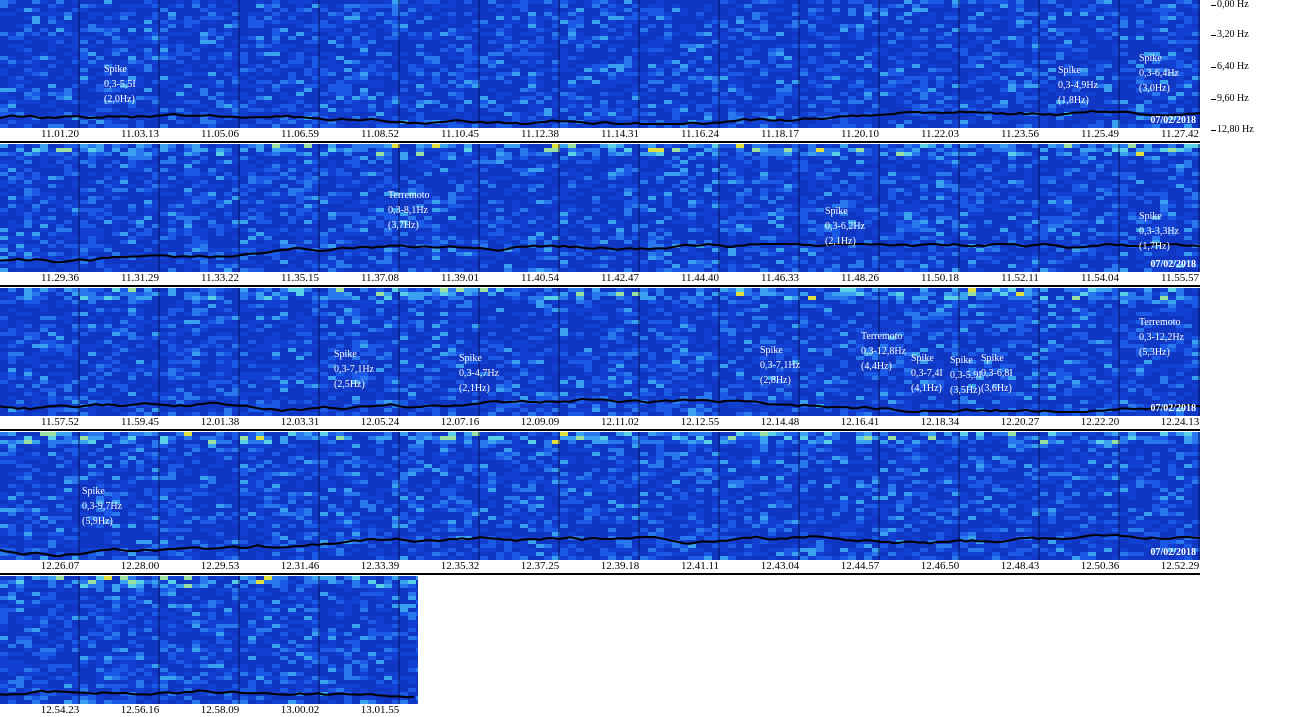 The height and width of the screenshot is (717, 1303). I want to click on annotation-3-3: Spike0,3-7,1Hz(2,8Hz), so click(780, 365).